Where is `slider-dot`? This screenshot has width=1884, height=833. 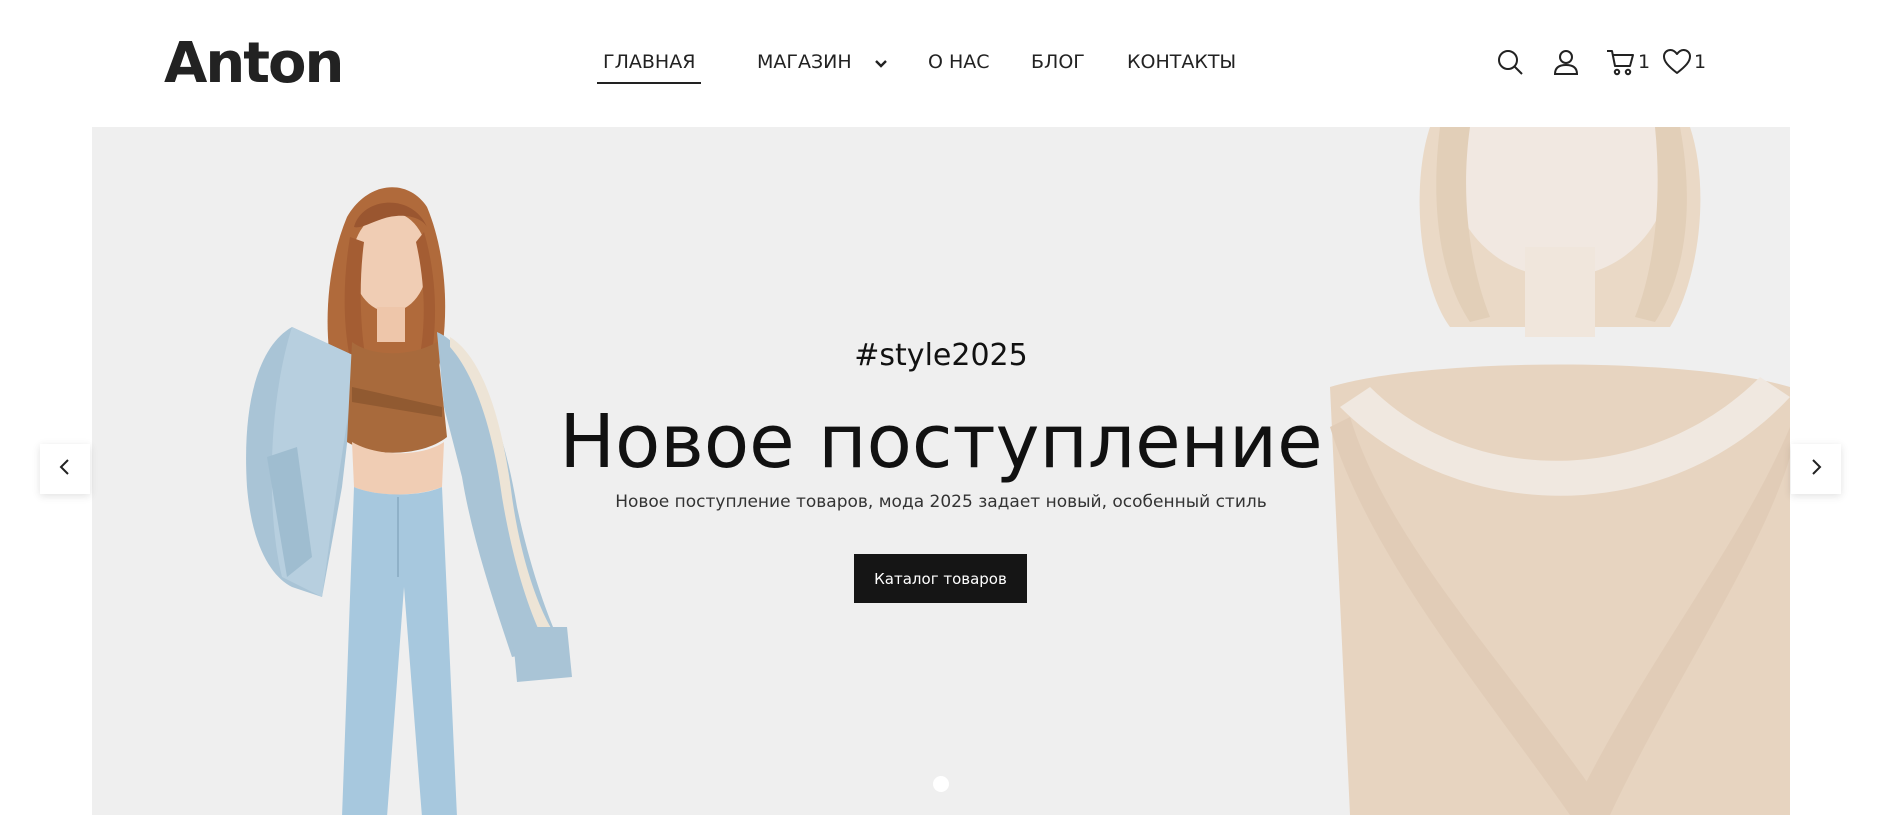 slider-dot is located at coordinates (941, 784).